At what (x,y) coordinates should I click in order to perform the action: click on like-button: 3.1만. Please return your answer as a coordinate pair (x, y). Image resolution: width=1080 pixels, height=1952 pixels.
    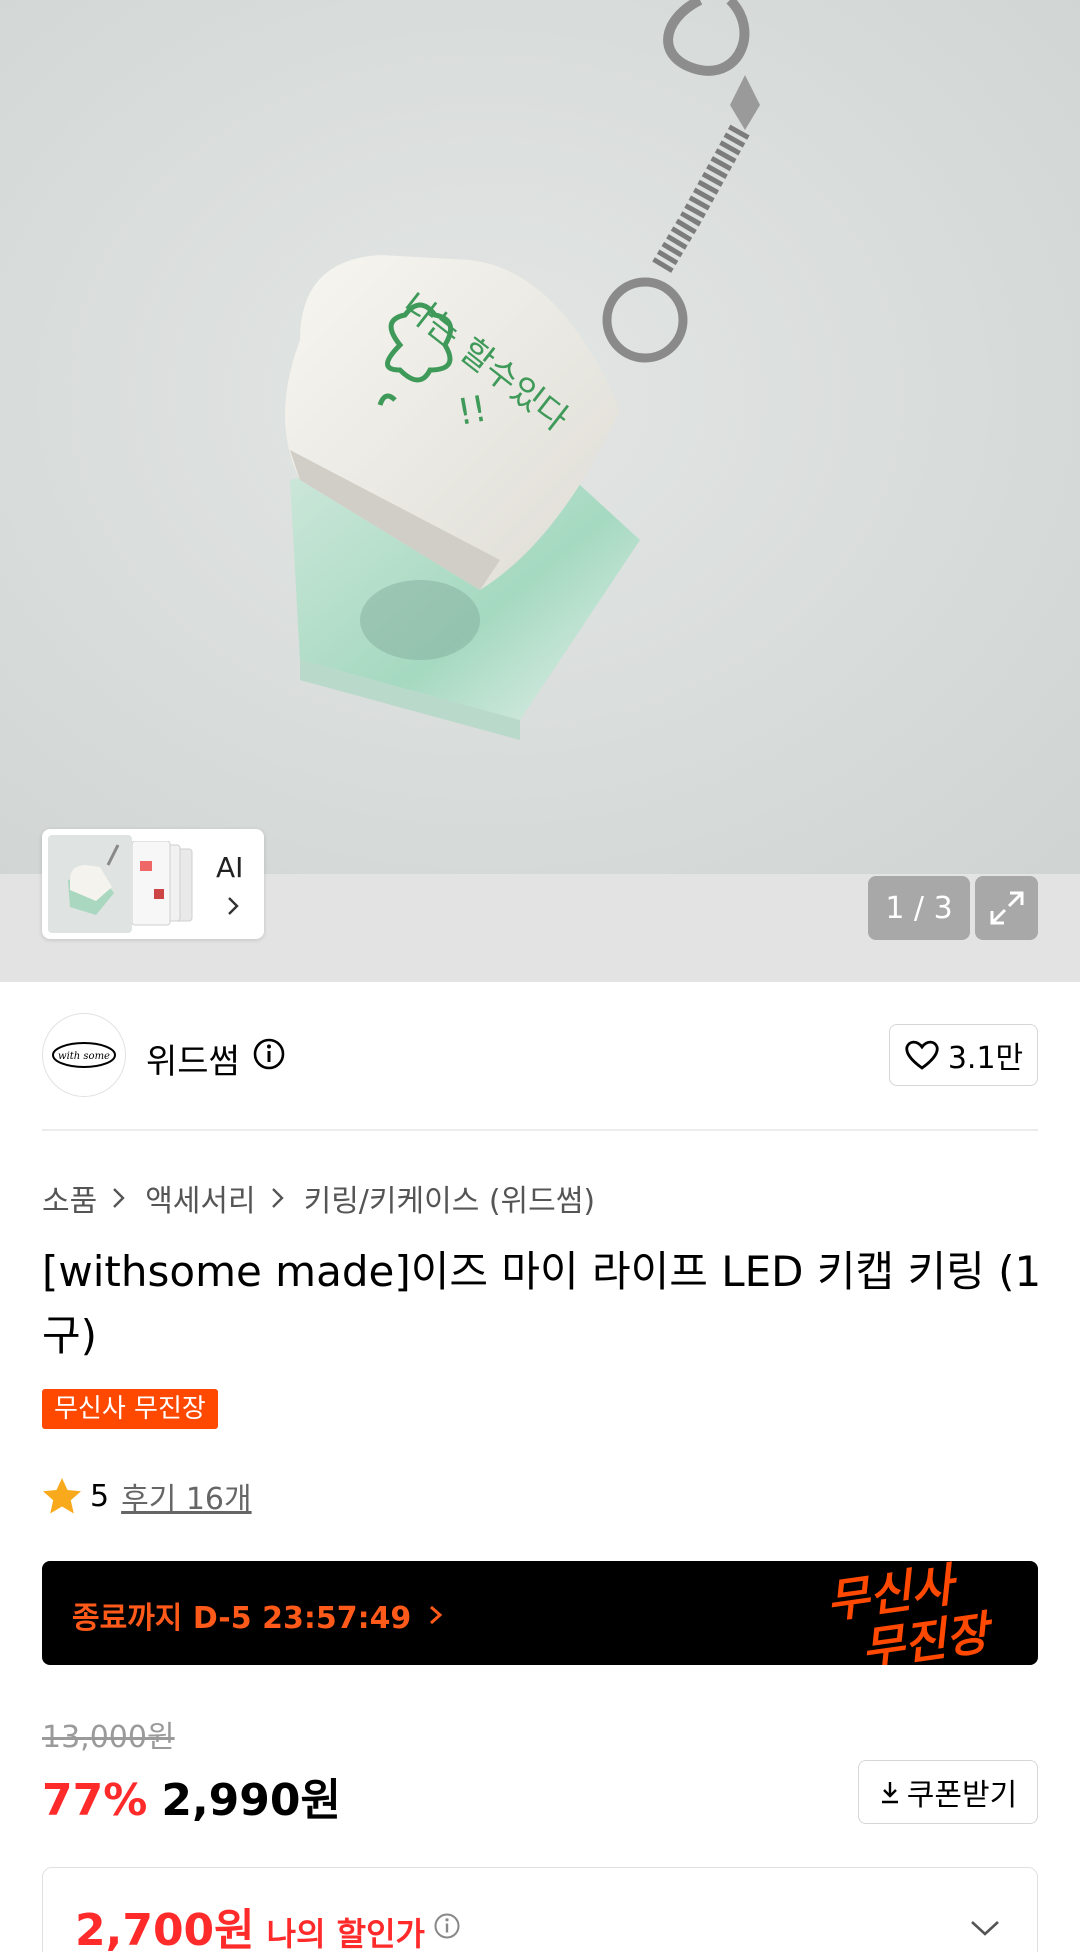
    Looking at the image, I should click on (963, 1055).